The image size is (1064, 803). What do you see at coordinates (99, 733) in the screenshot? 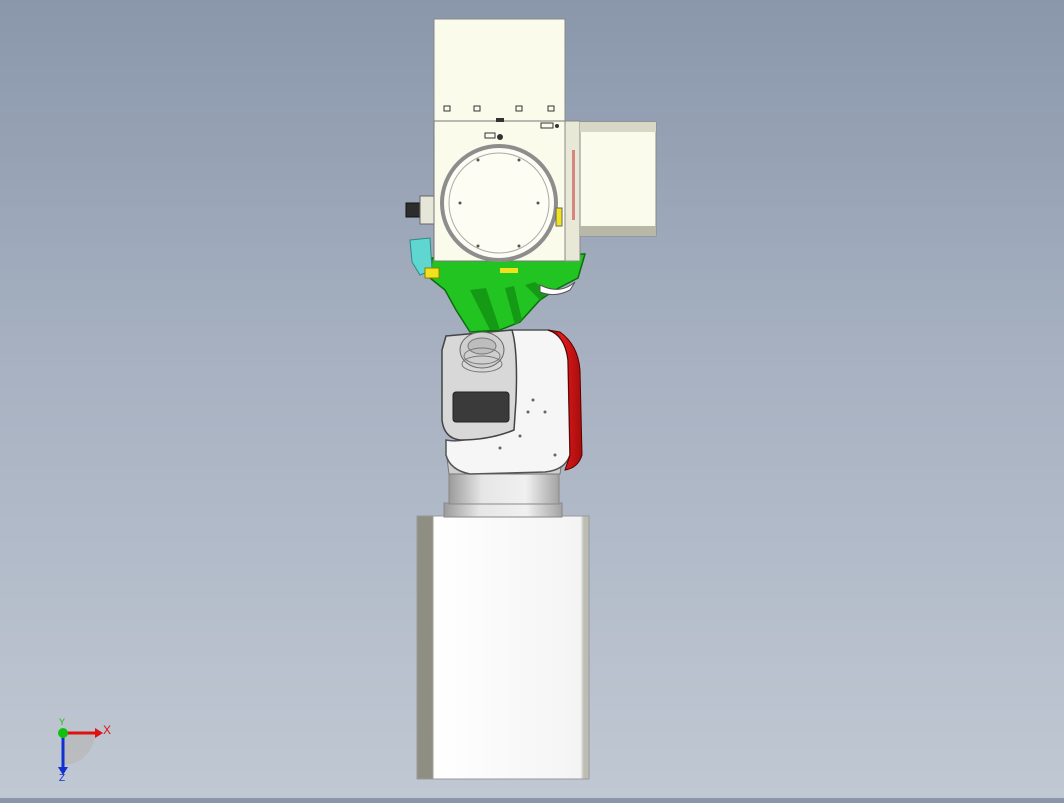
I see `x-axis-arrowhead` at bounding box center [99, 733].